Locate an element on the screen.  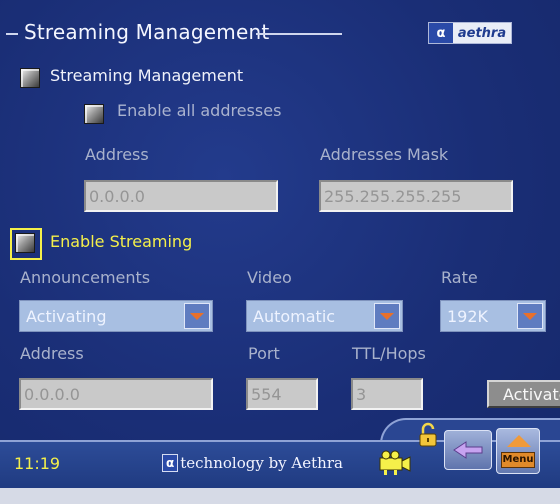
menu-home-icon is located at coordinates (519, 441).